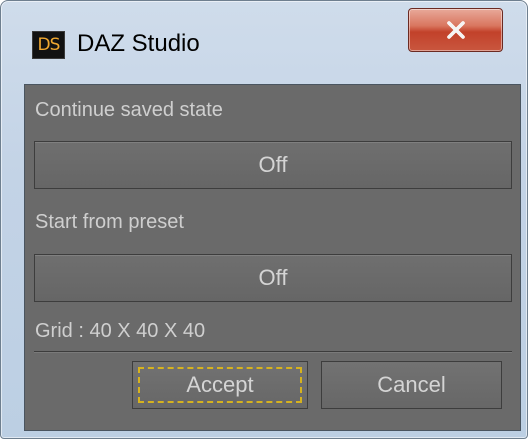  I want to click on cancel-label: Cancel, so click(411, 384).